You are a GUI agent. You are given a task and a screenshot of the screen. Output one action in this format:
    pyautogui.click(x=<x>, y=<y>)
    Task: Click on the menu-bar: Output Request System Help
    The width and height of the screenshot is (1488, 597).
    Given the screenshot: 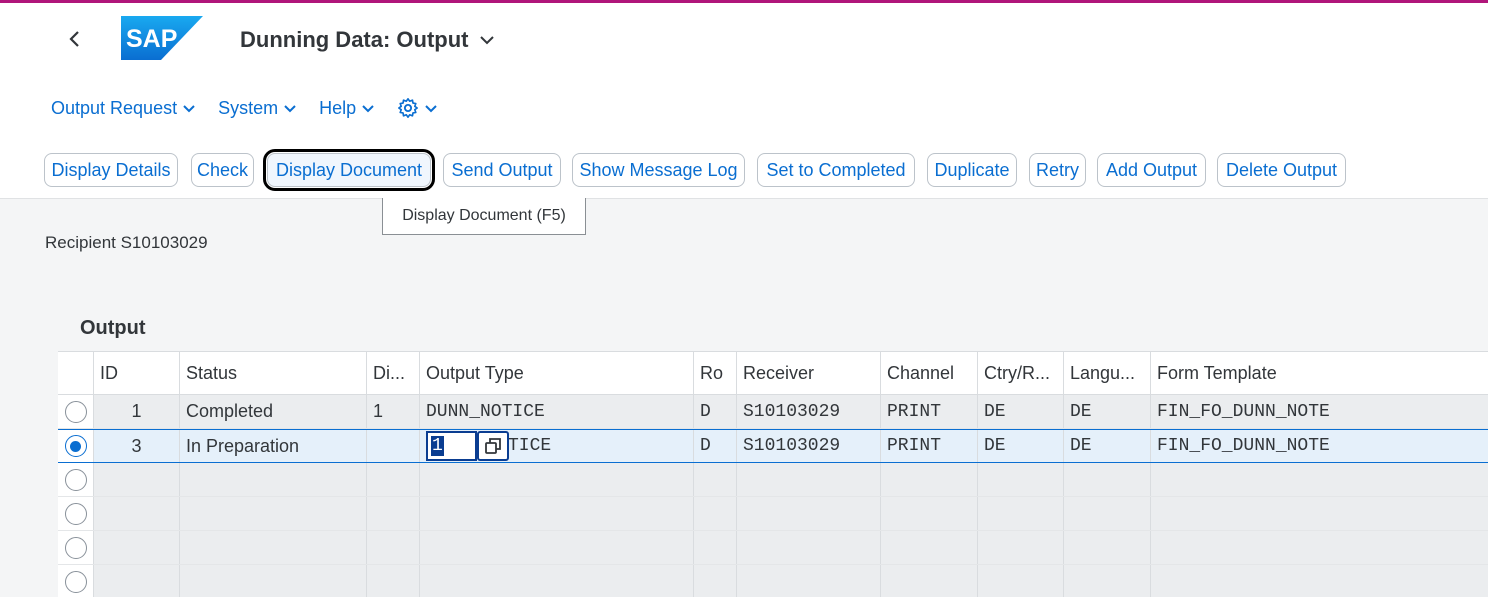 What is the action you would take?
    pyautogui.click(x=244, y=108)
    